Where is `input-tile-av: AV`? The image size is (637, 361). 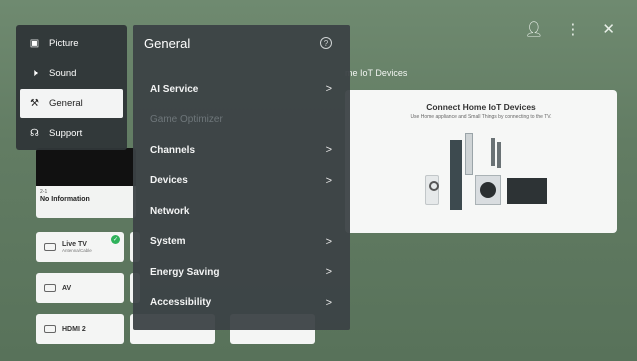 input-tile-av: AV is located at coordinates (80, 288).